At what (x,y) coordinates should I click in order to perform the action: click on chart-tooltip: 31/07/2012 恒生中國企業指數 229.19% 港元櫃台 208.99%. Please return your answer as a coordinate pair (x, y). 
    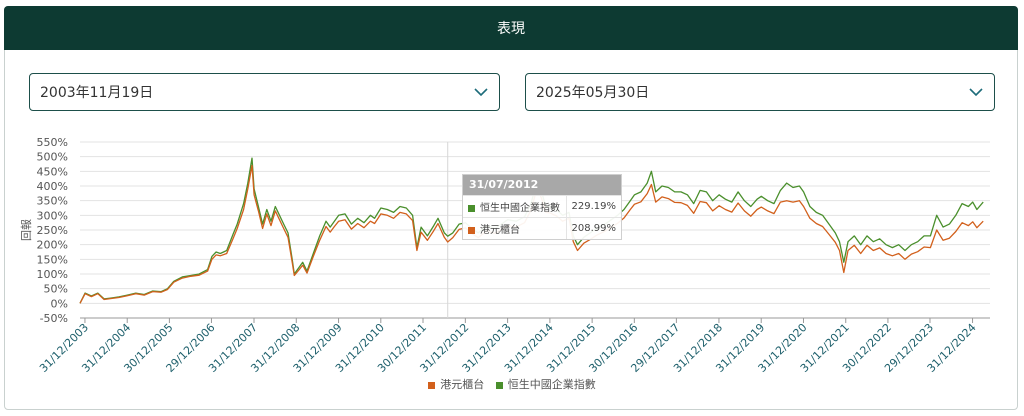
    Looking at the image, I should click on (542, 207).